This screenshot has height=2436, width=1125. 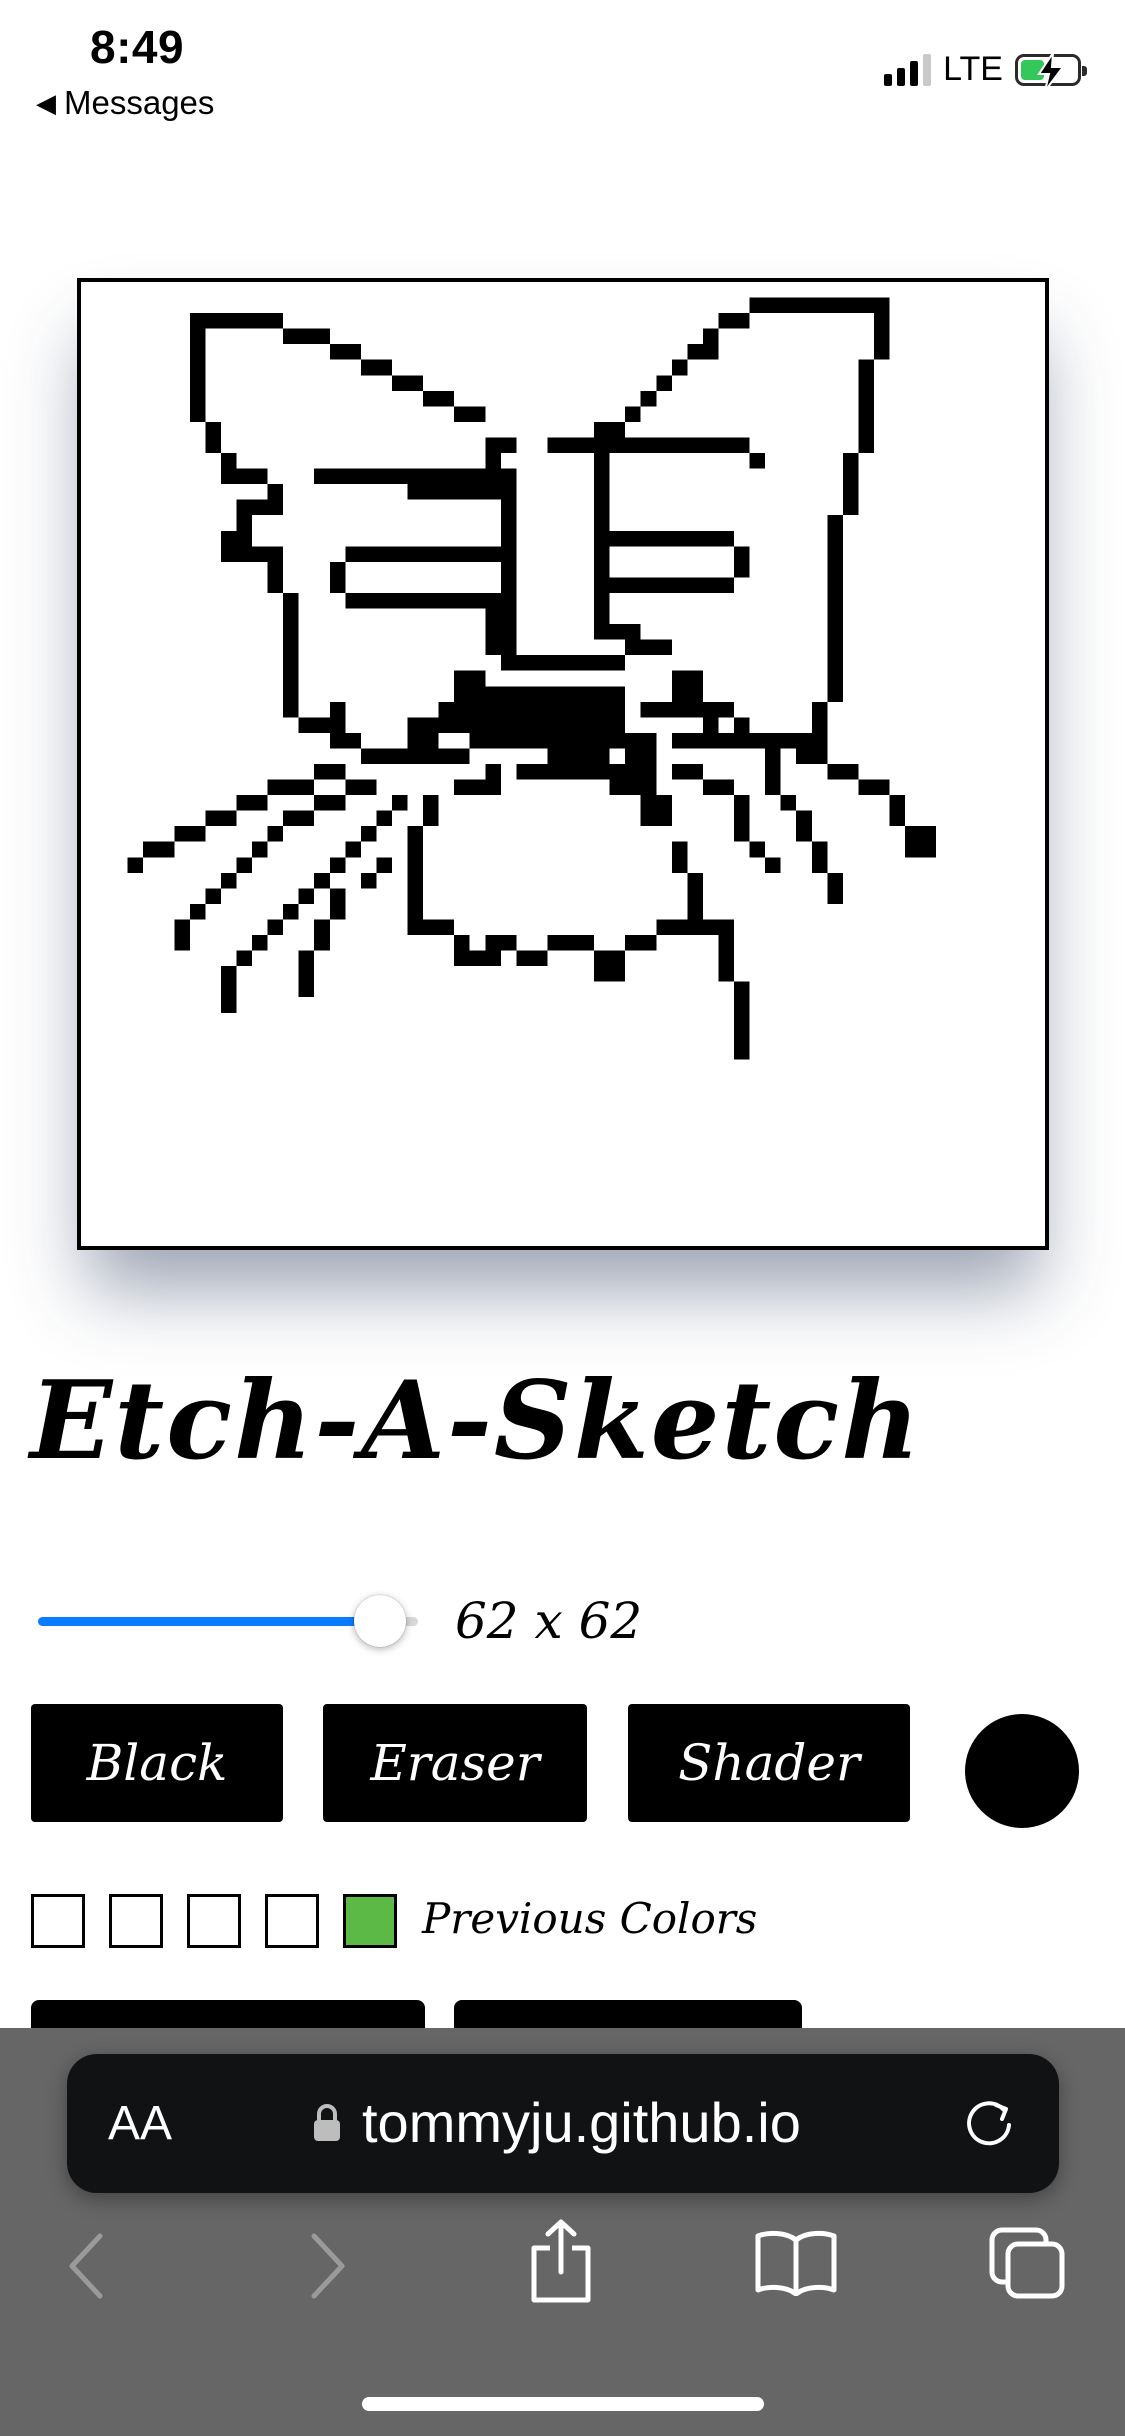 I want to click on status-indicators: LTE, so click(x=985, y=70).